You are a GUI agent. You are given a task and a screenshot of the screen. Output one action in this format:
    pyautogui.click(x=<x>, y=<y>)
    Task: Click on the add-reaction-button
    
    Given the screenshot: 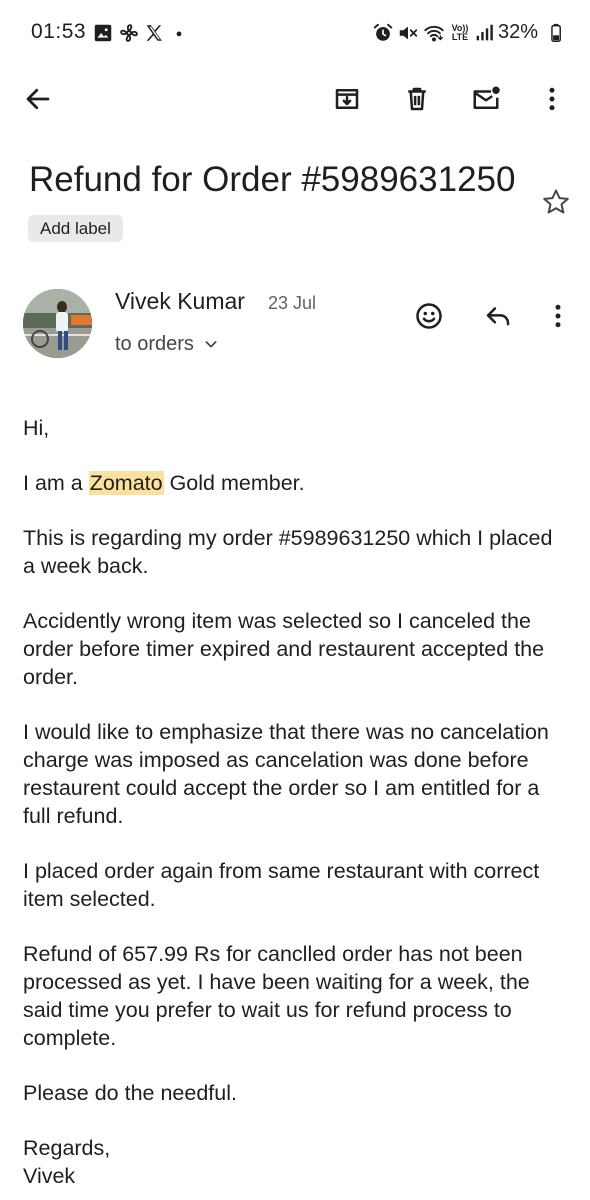 What is the action you would take?
    pyautogui.click(x=429, y=316)
    